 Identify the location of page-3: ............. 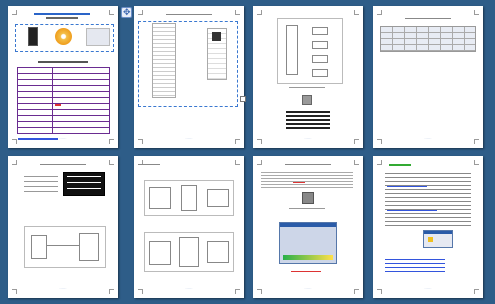
(308, 77).